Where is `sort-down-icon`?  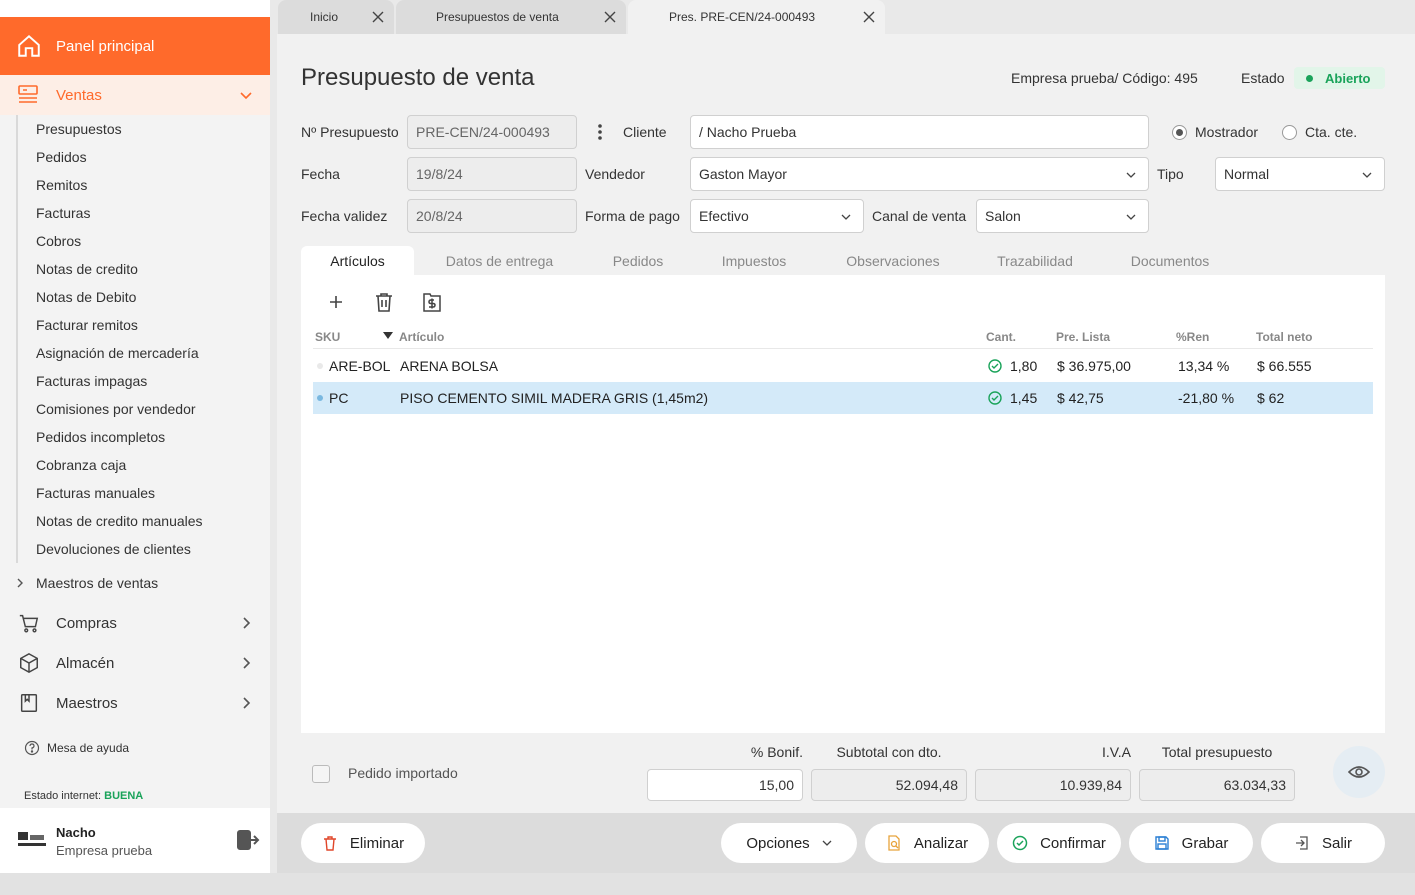
sort-down-icon is located at coordinates (388, 336).